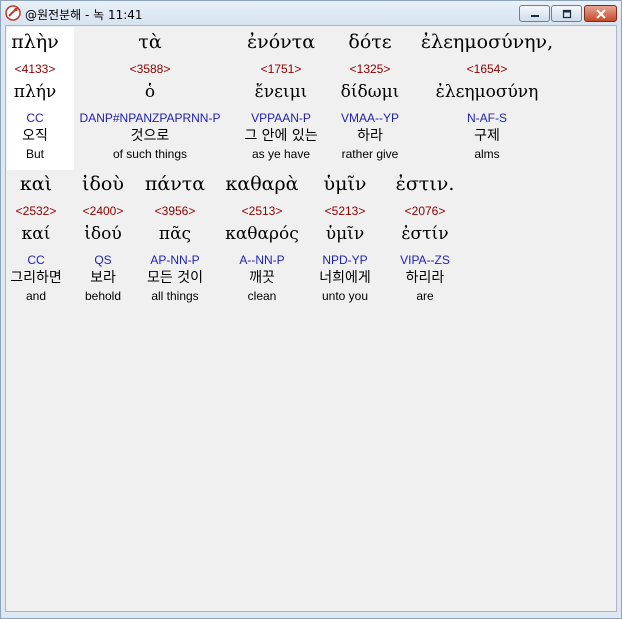  Describe the element at coordinates (311, 13) in the screenshot. I see `title-bar: @원전분해 - 녹 11:41` at that location.